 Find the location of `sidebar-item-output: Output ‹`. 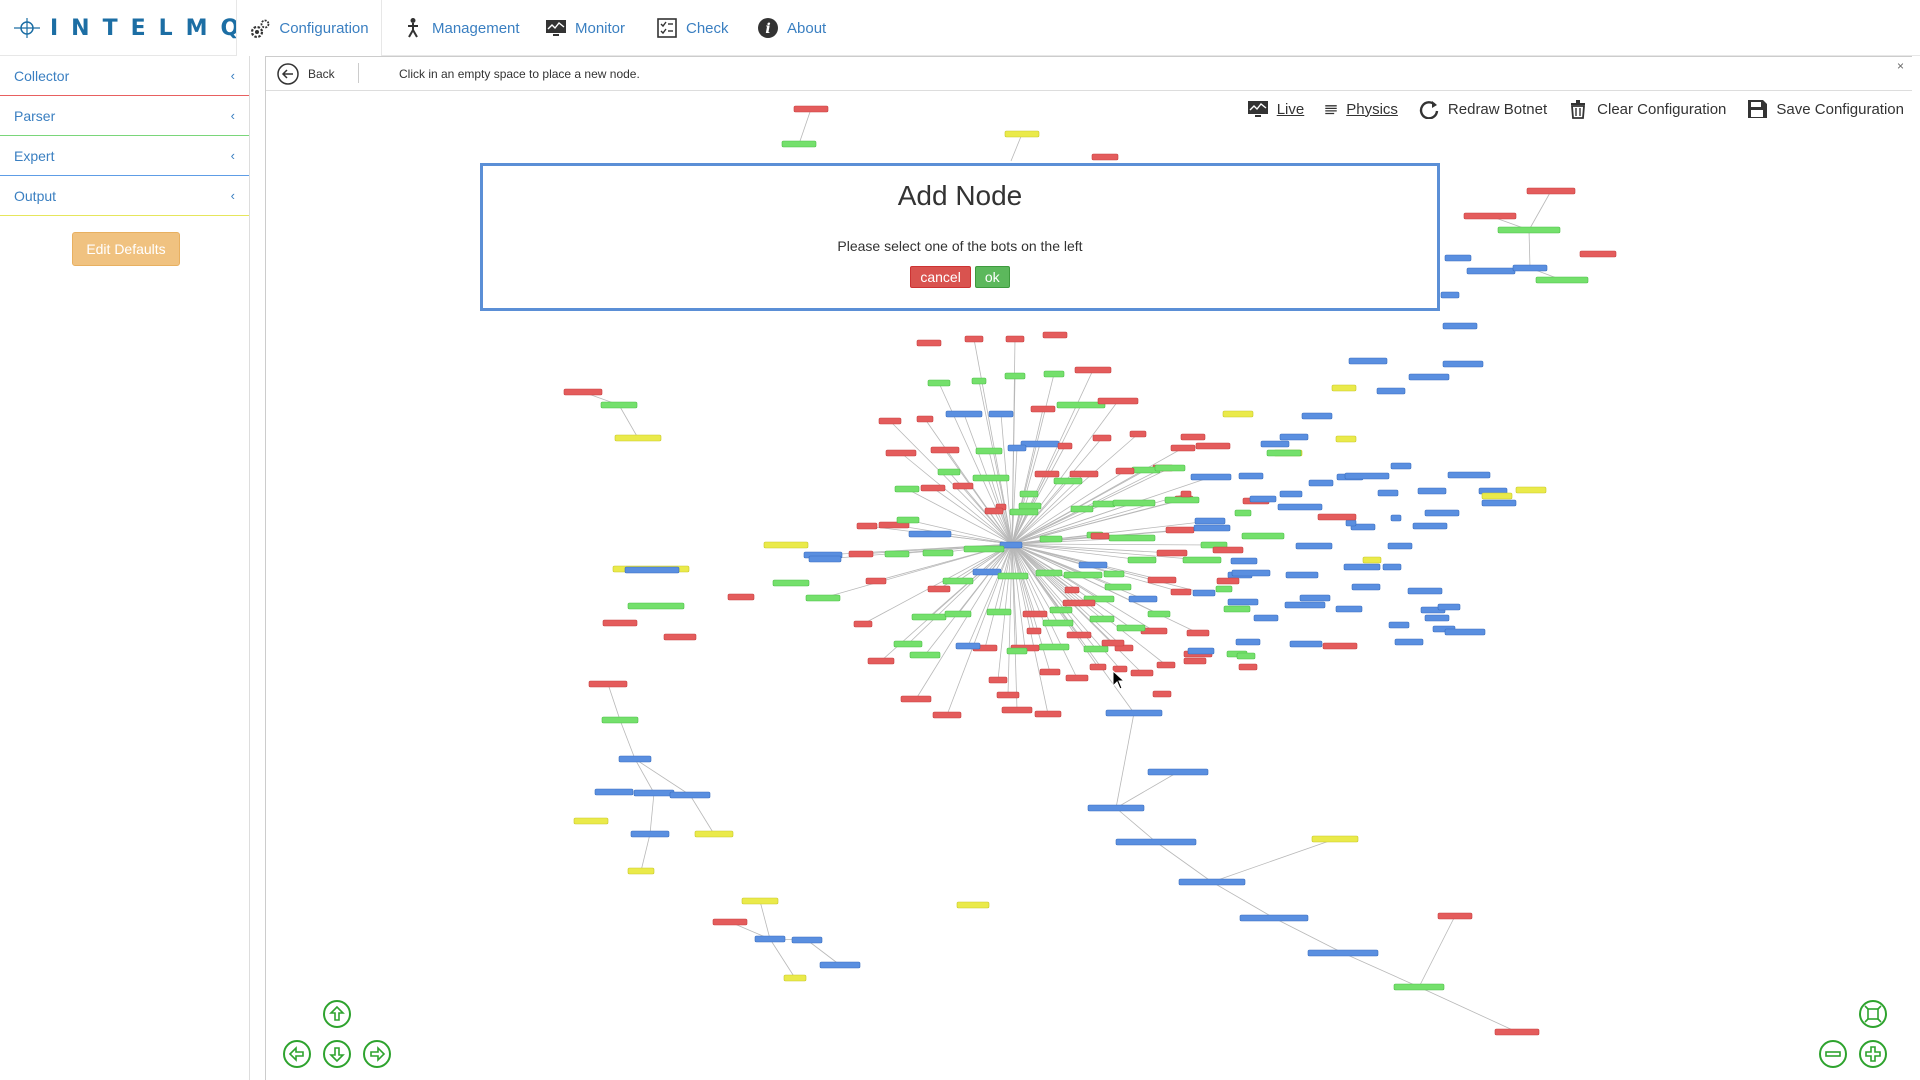

sidebar-item-output: Output ‹ is located at coordinates (124, 196).